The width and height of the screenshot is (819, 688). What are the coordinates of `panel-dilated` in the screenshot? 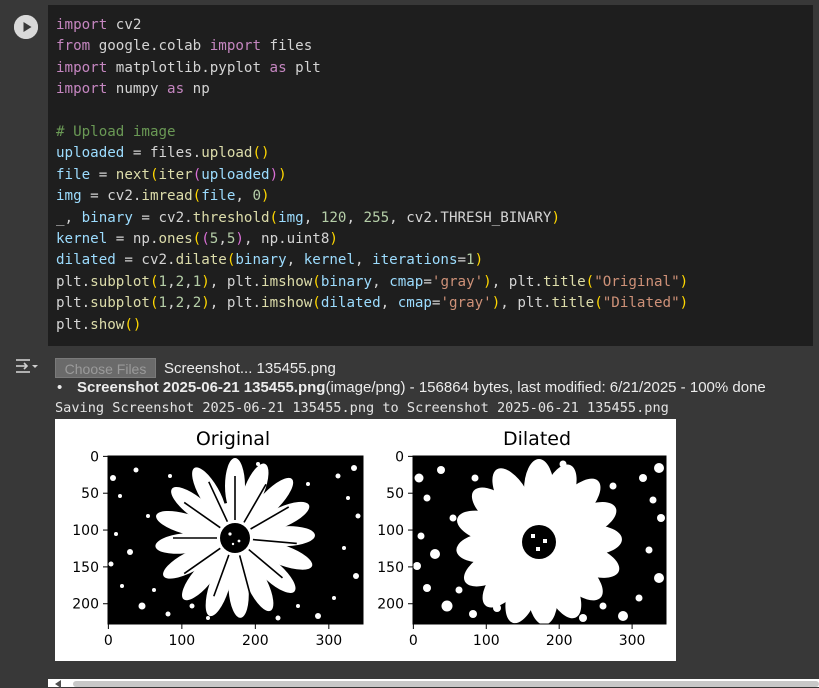 It's located at (539, 540).